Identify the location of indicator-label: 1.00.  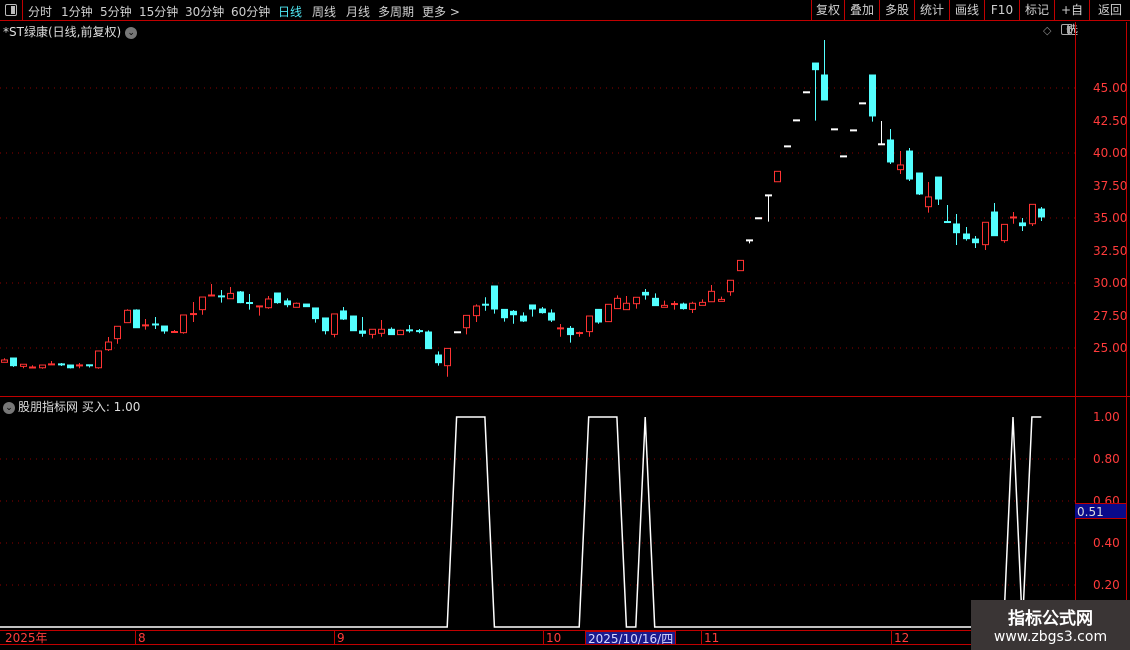
(1106, 417).